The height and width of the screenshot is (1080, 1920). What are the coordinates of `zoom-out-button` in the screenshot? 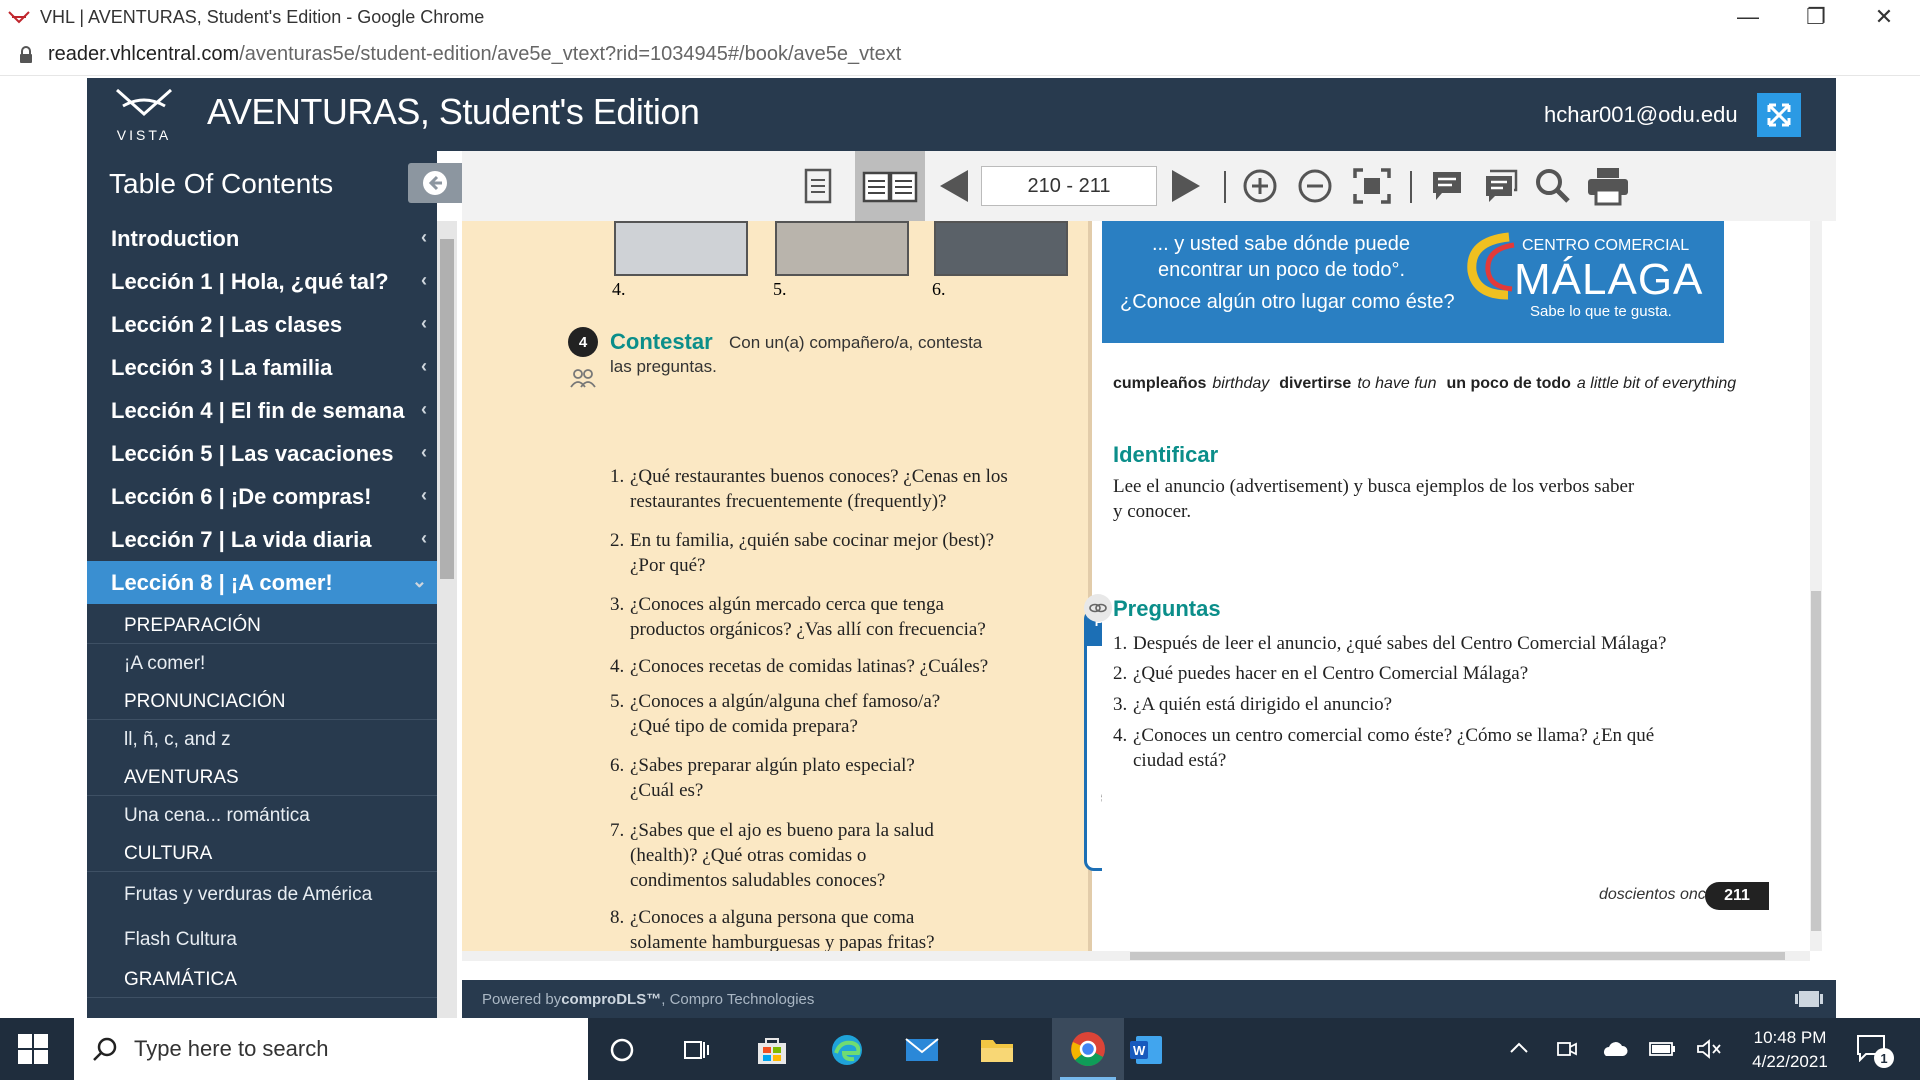 It's located at (1315, 186).